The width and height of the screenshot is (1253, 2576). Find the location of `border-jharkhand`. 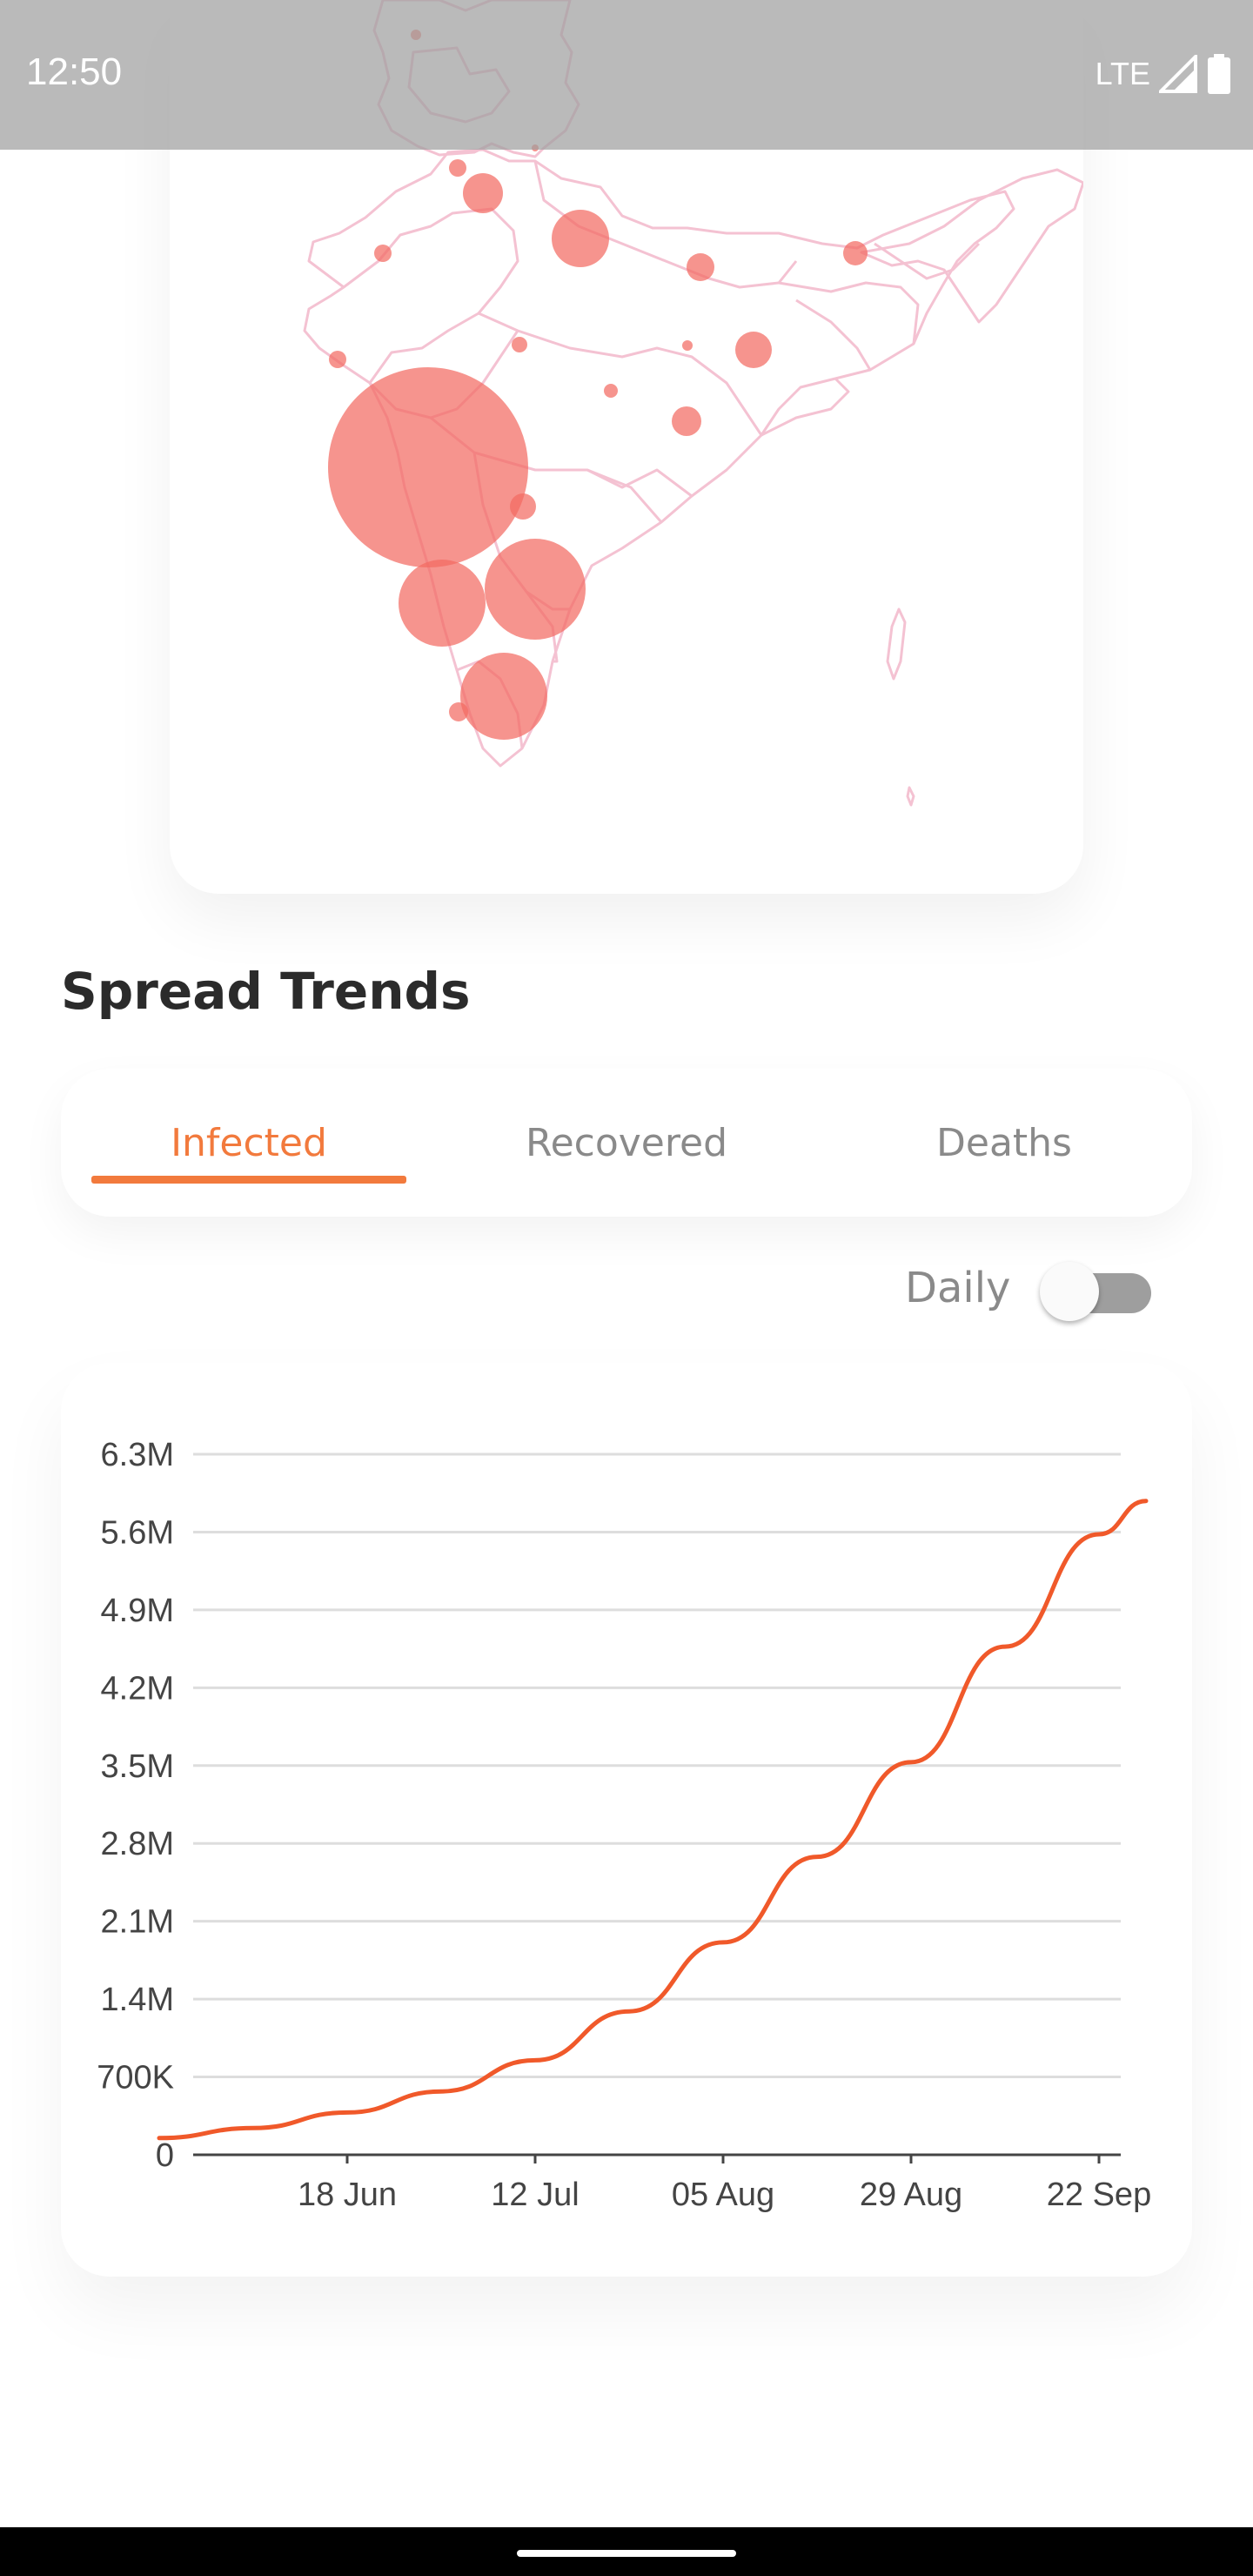

border-jharkhand is located at coordinates (833, 335).